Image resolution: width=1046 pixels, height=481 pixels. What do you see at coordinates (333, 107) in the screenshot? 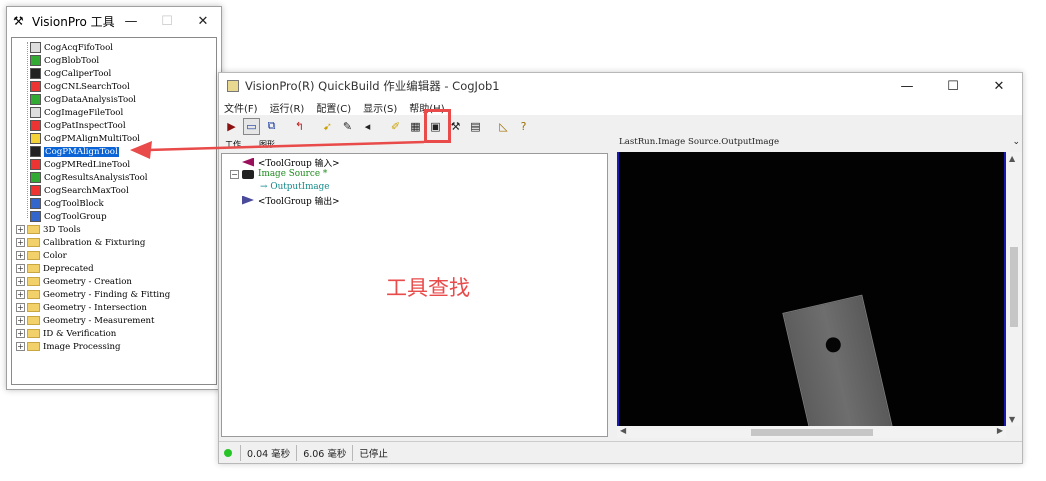
I see `menu-config: 配置(C)` at bounding box center [333, 107].